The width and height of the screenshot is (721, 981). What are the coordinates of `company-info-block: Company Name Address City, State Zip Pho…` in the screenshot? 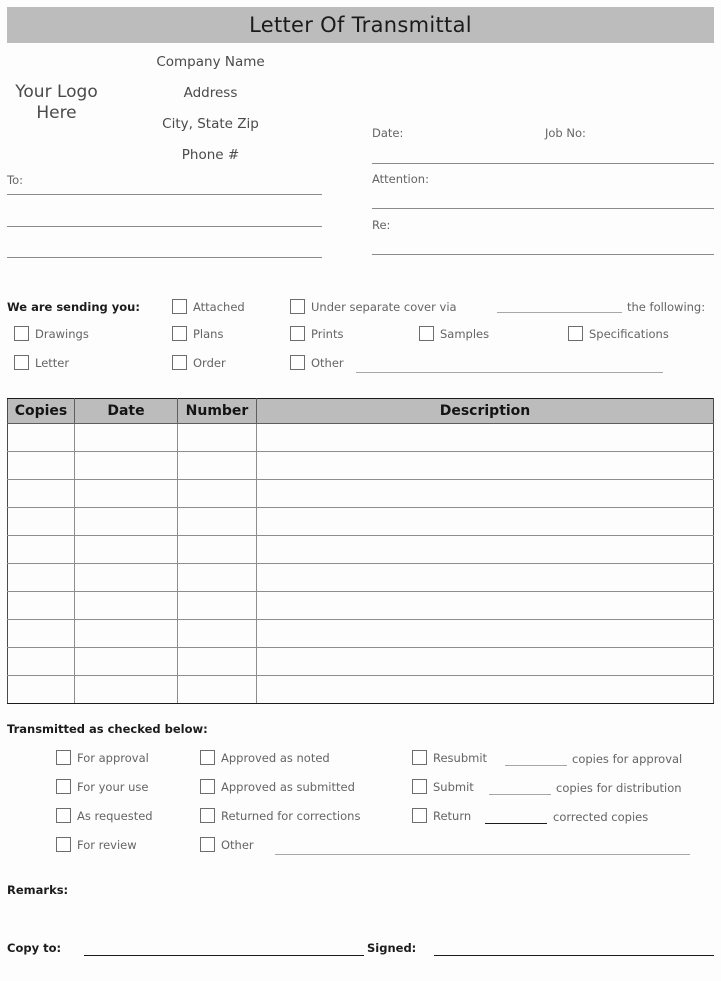 It's located at (210, 116).